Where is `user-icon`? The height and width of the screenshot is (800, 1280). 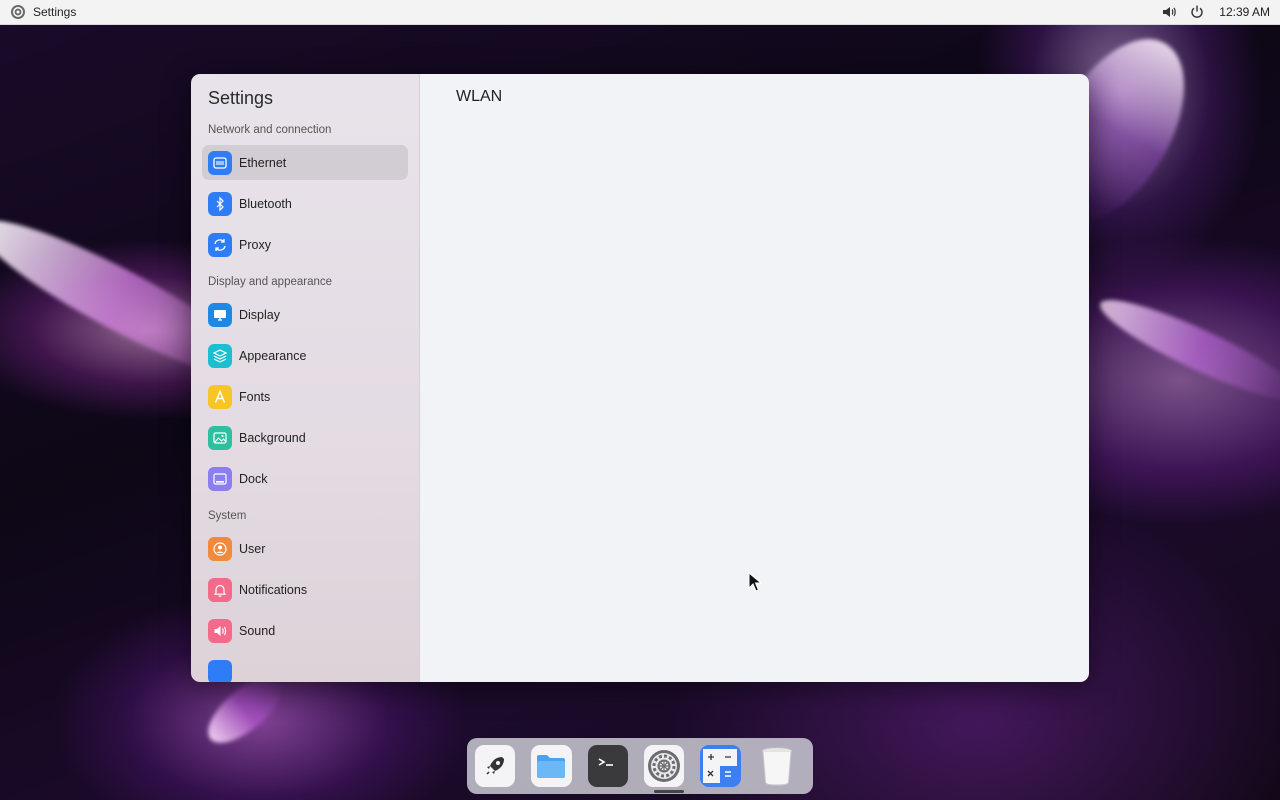
user-icon is located at coordinates (220, 548).